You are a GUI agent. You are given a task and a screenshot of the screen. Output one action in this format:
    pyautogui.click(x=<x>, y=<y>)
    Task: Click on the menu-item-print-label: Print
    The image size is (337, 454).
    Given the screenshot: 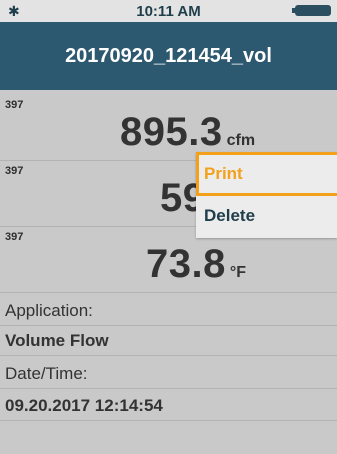 What is the action you would take?
    pyautogui.click(x=223, y=173)
    